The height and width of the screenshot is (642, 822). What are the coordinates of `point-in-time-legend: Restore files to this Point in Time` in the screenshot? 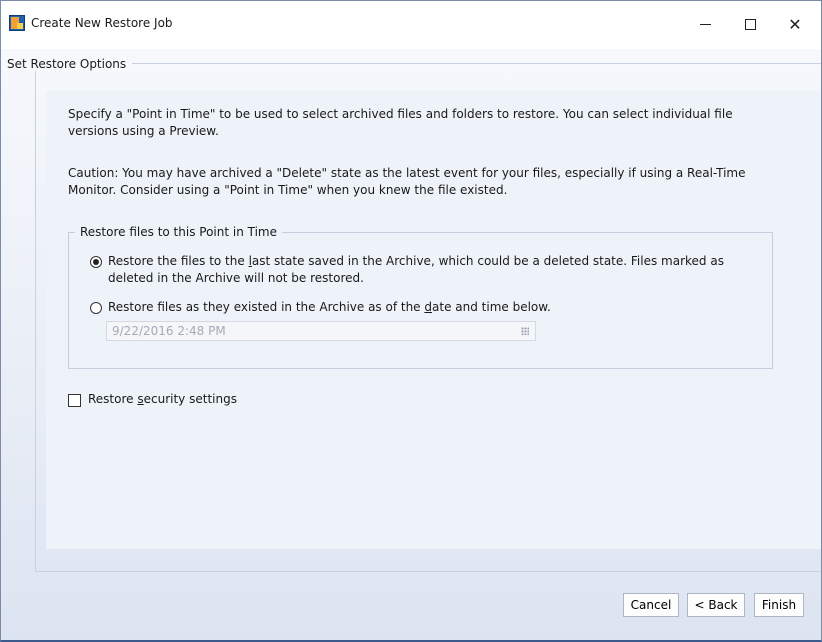 It's located at (178, 232).